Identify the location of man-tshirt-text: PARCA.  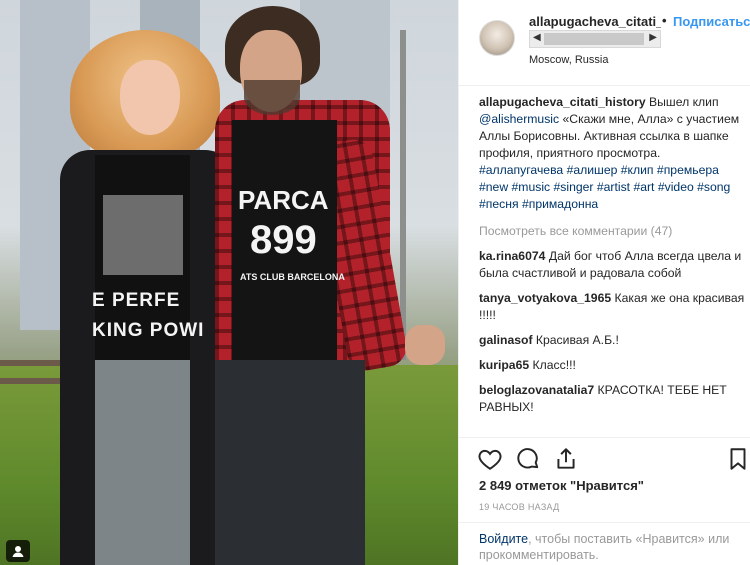
(283, 200).